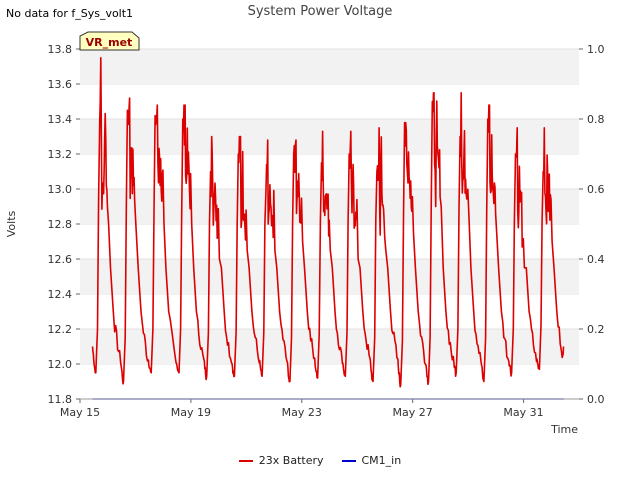 Image resolution: width=640 pixels, height=480 pixels. Describe the element at coordinates (60, 259) in the screenshot. I see `y-tick-label: 12.6` at that location.